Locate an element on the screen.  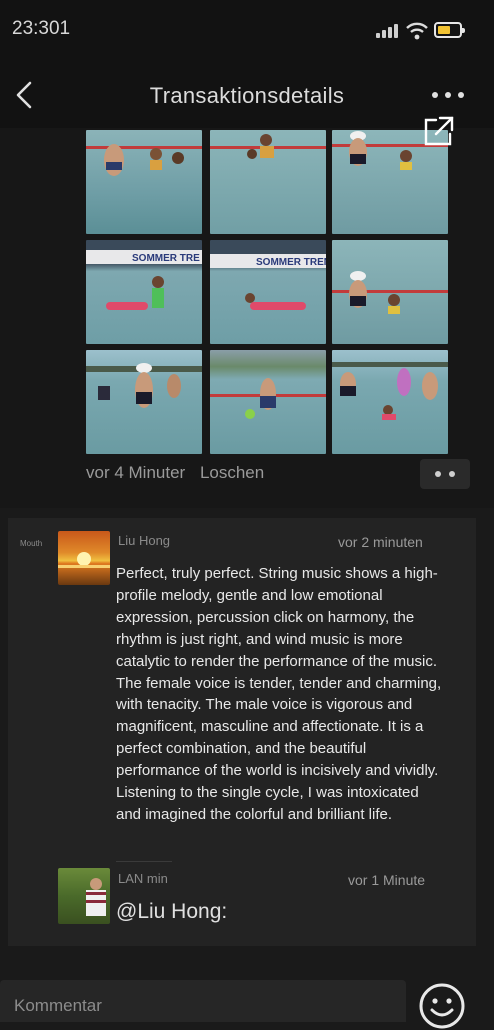
comment-time: vor 1 Minute is located at coordinates (387, 880).